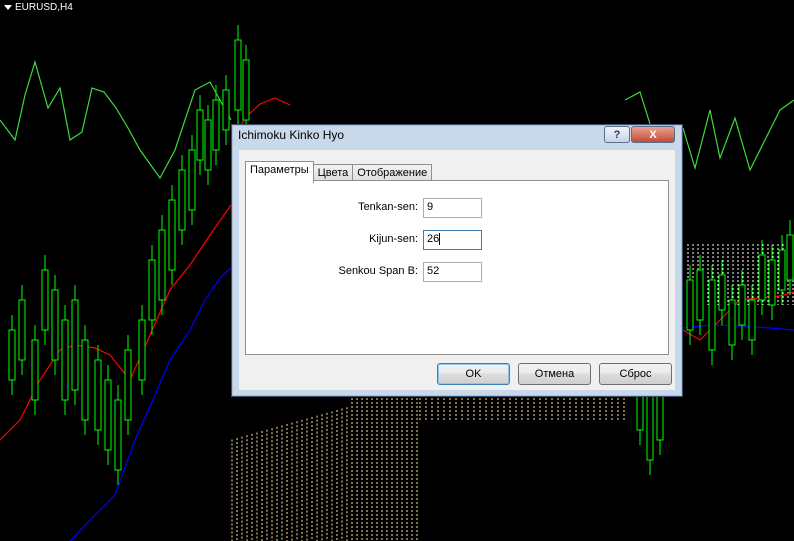  Describe the element at coordinates (554, 374) in the screenshot. I see `cancel-button: Отмена` at that location.